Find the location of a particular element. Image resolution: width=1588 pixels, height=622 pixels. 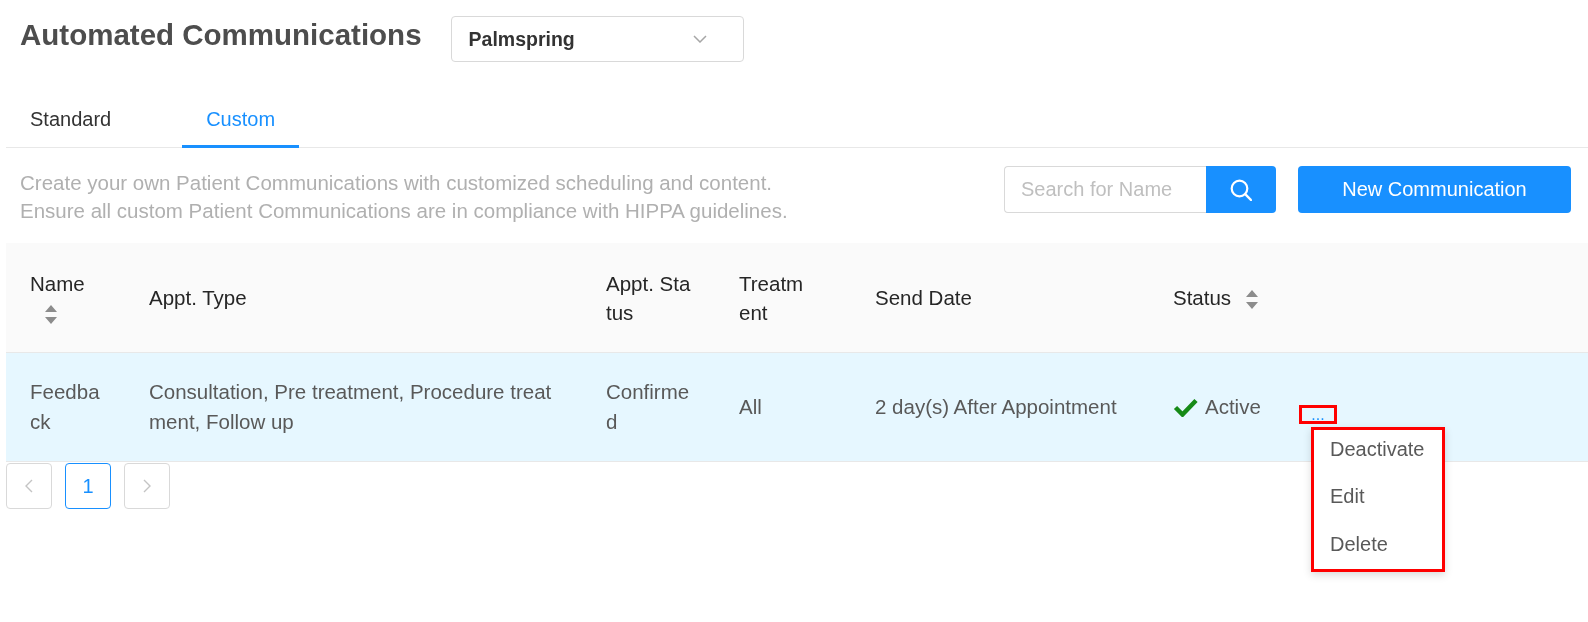

column-header: Status is located at coordinates (1216, 297).